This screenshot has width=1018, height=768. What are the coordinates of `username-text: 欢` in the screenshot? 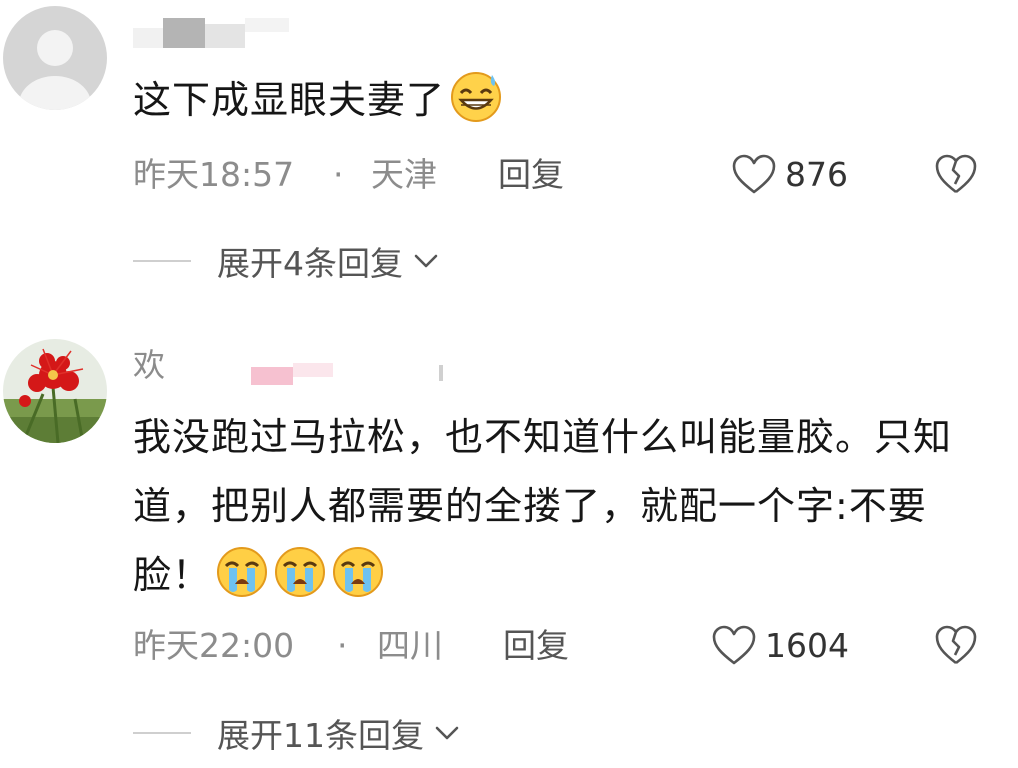 It's located at (149, 365).